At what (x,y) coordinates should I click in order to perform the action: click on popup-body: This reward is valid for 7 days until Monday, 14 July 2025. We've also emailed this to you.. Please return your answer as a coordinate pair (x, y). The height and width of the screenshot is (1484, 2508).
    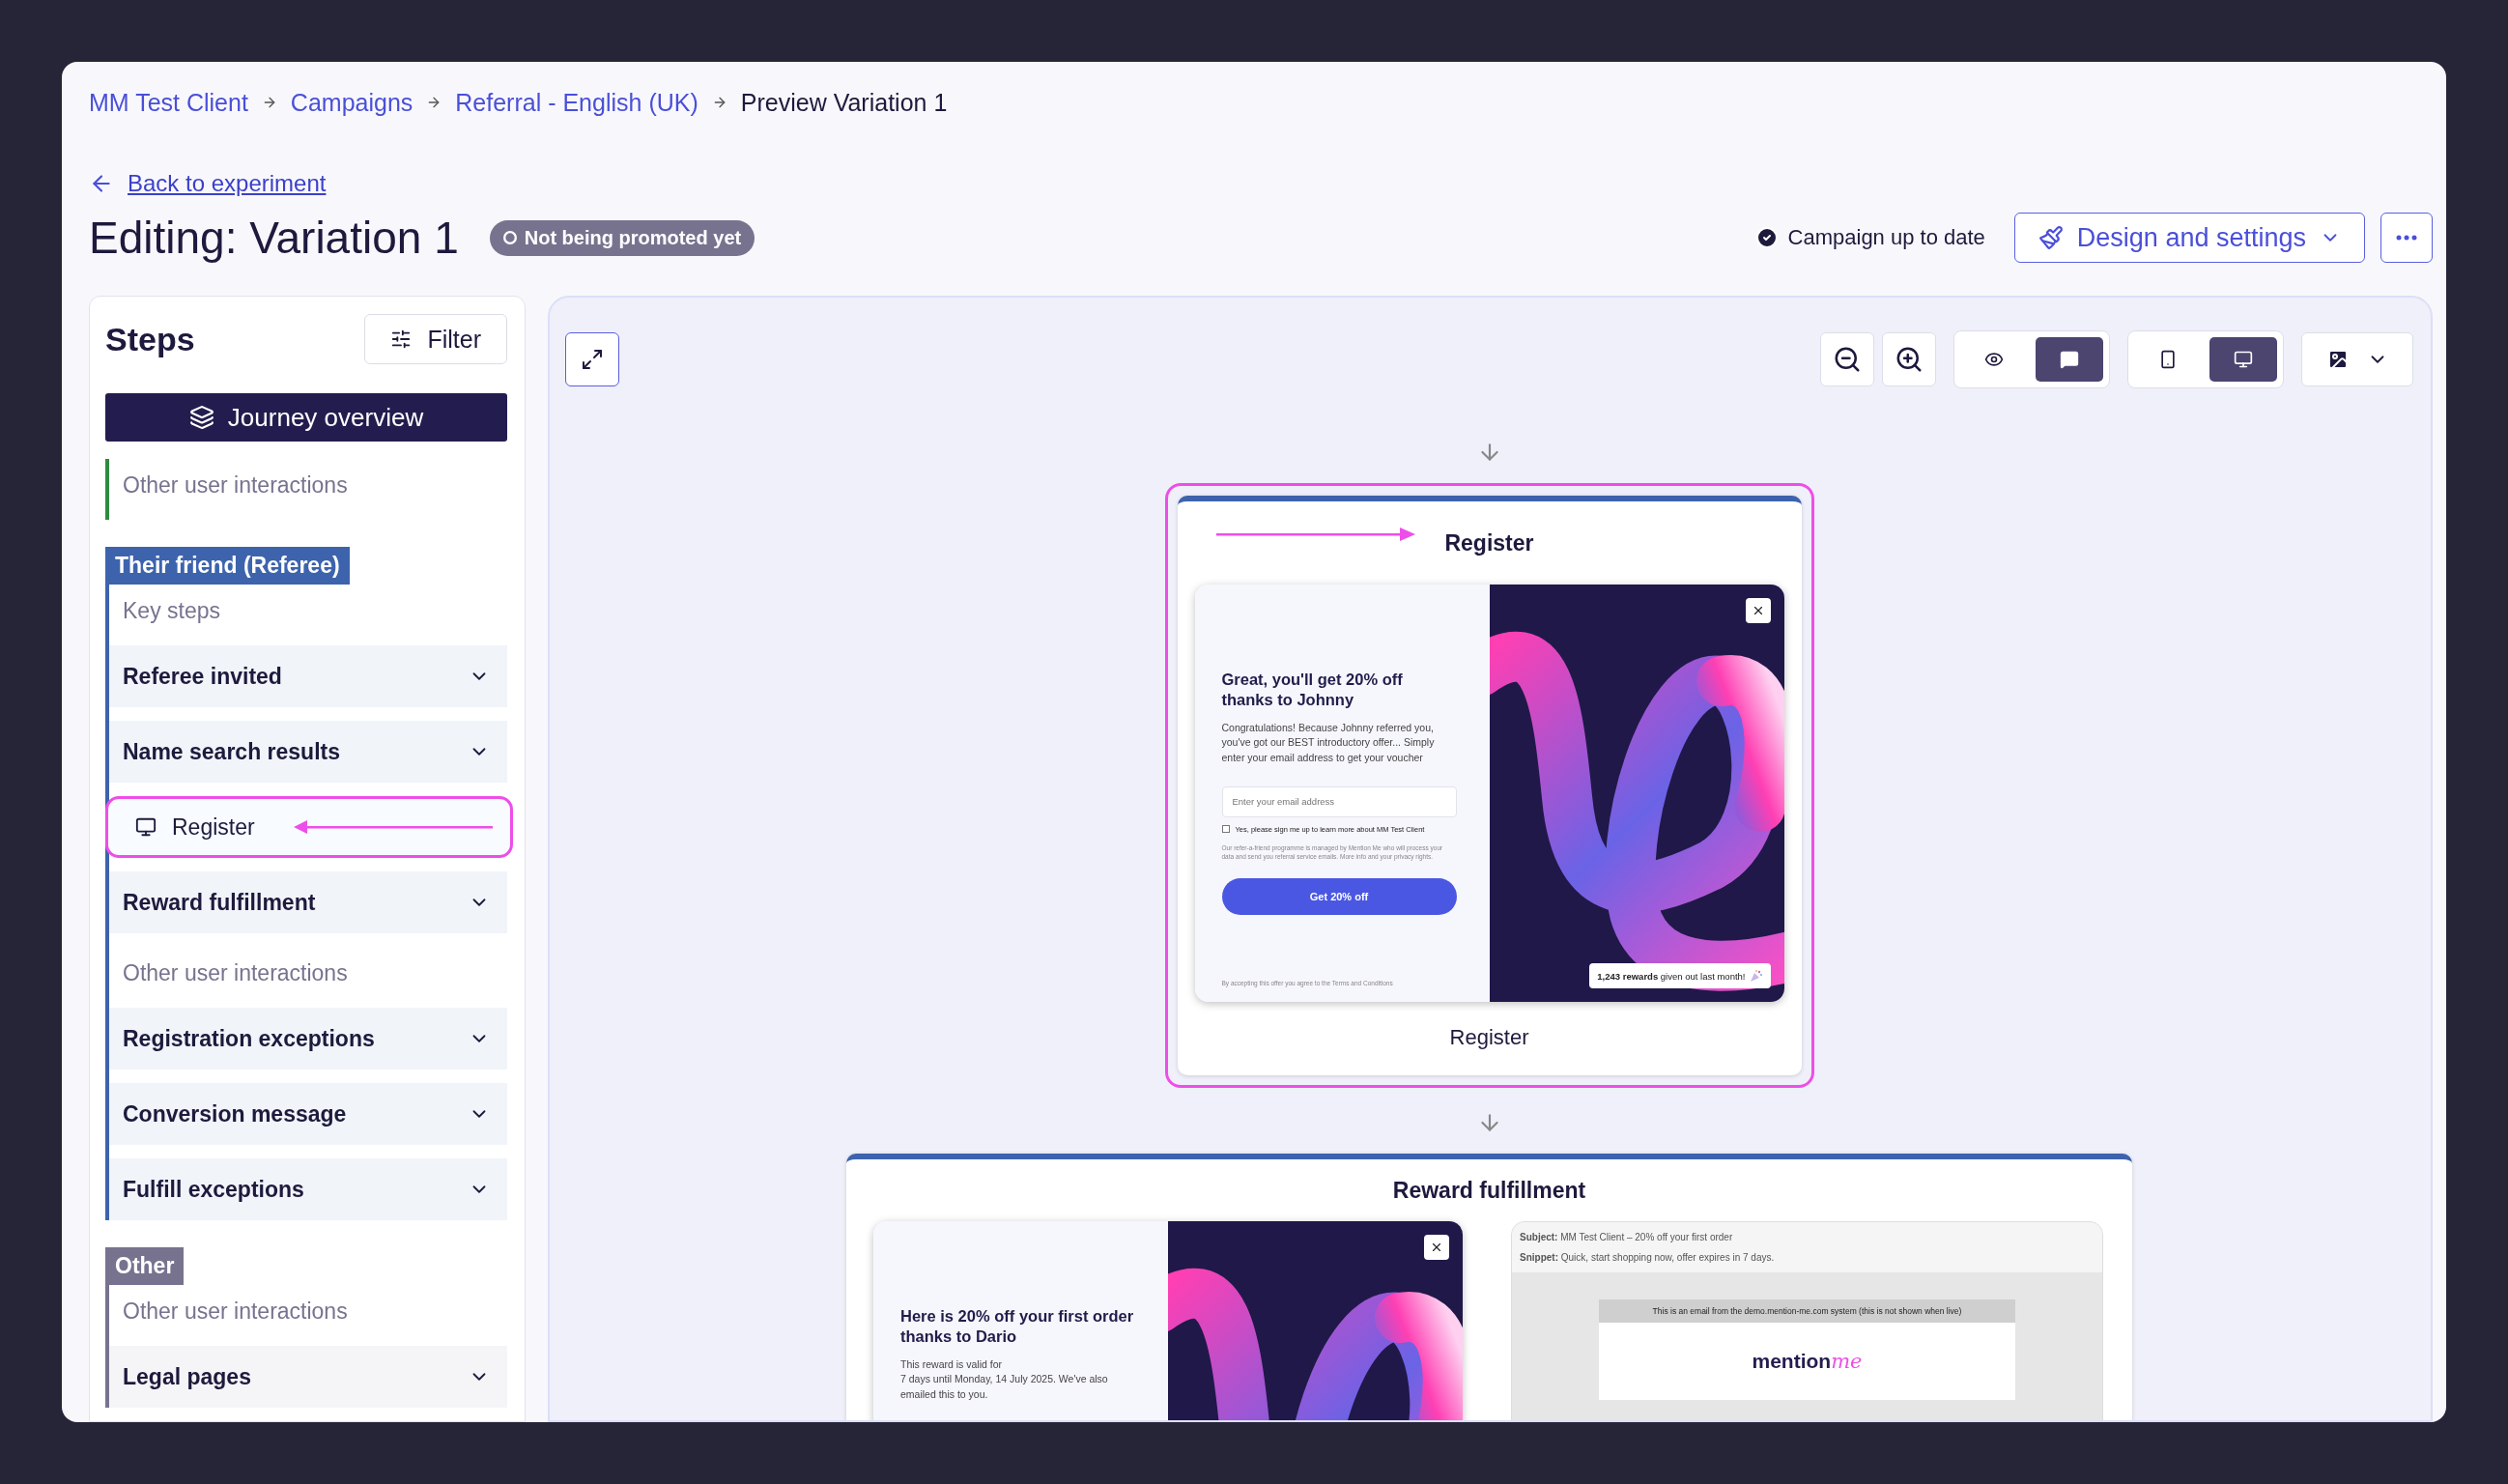
    Looking at the image, I should click on (1004, 1380).